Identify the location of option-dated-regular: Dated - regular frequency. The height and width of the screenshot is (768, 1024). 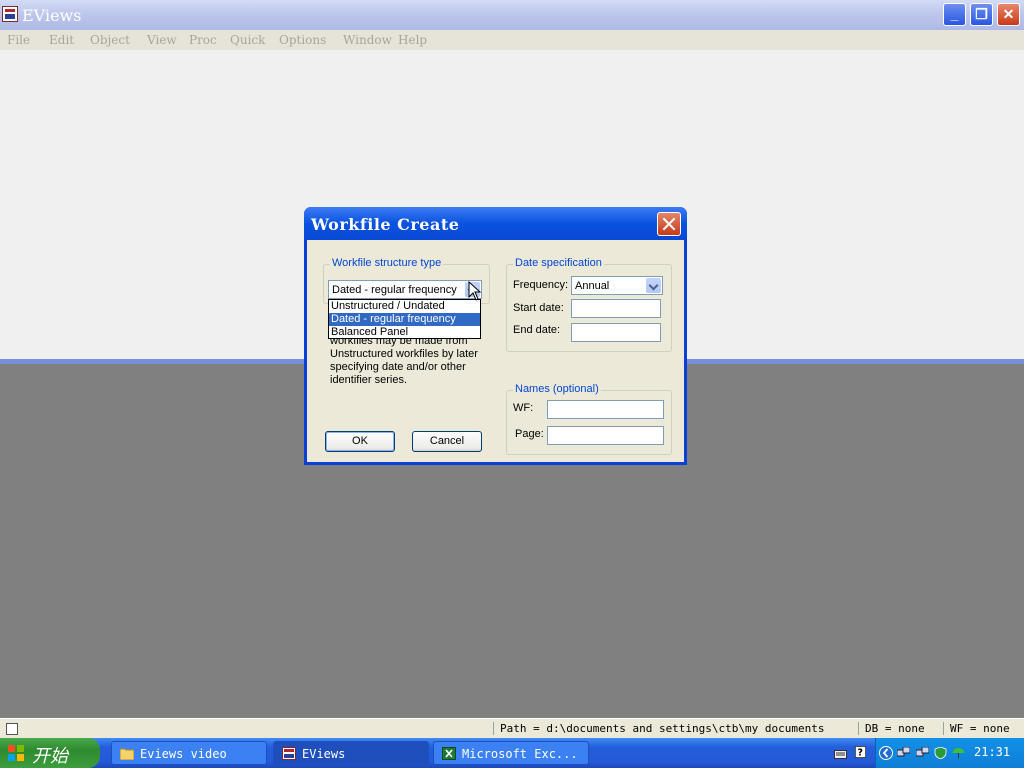
(404, 319).